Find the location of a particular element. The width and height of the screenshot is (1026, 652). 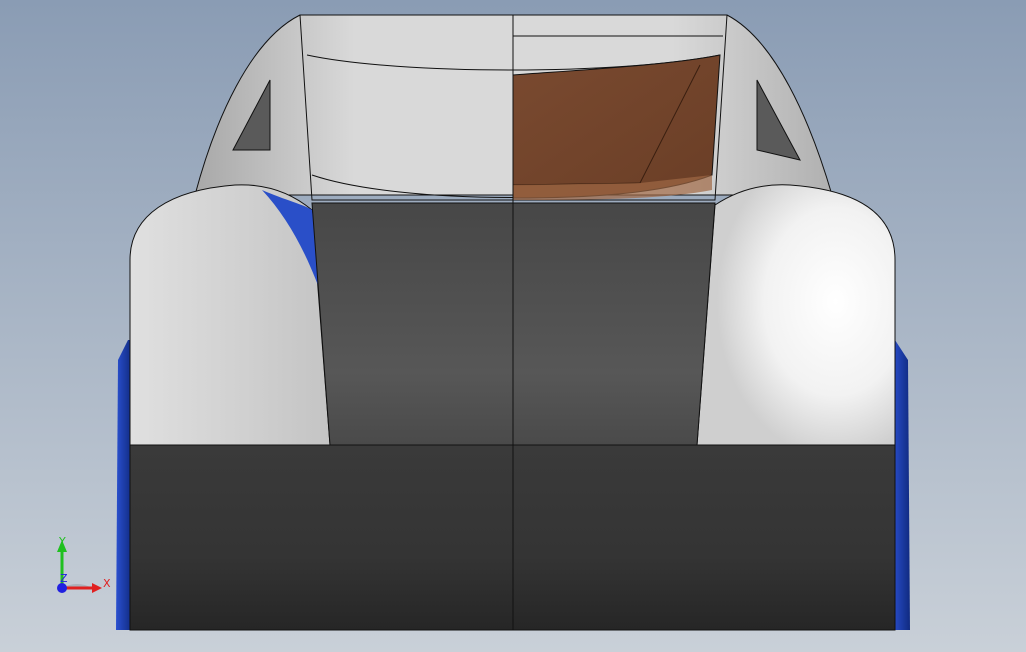

y-axis-label: Y is located at coordinates (62, 541).